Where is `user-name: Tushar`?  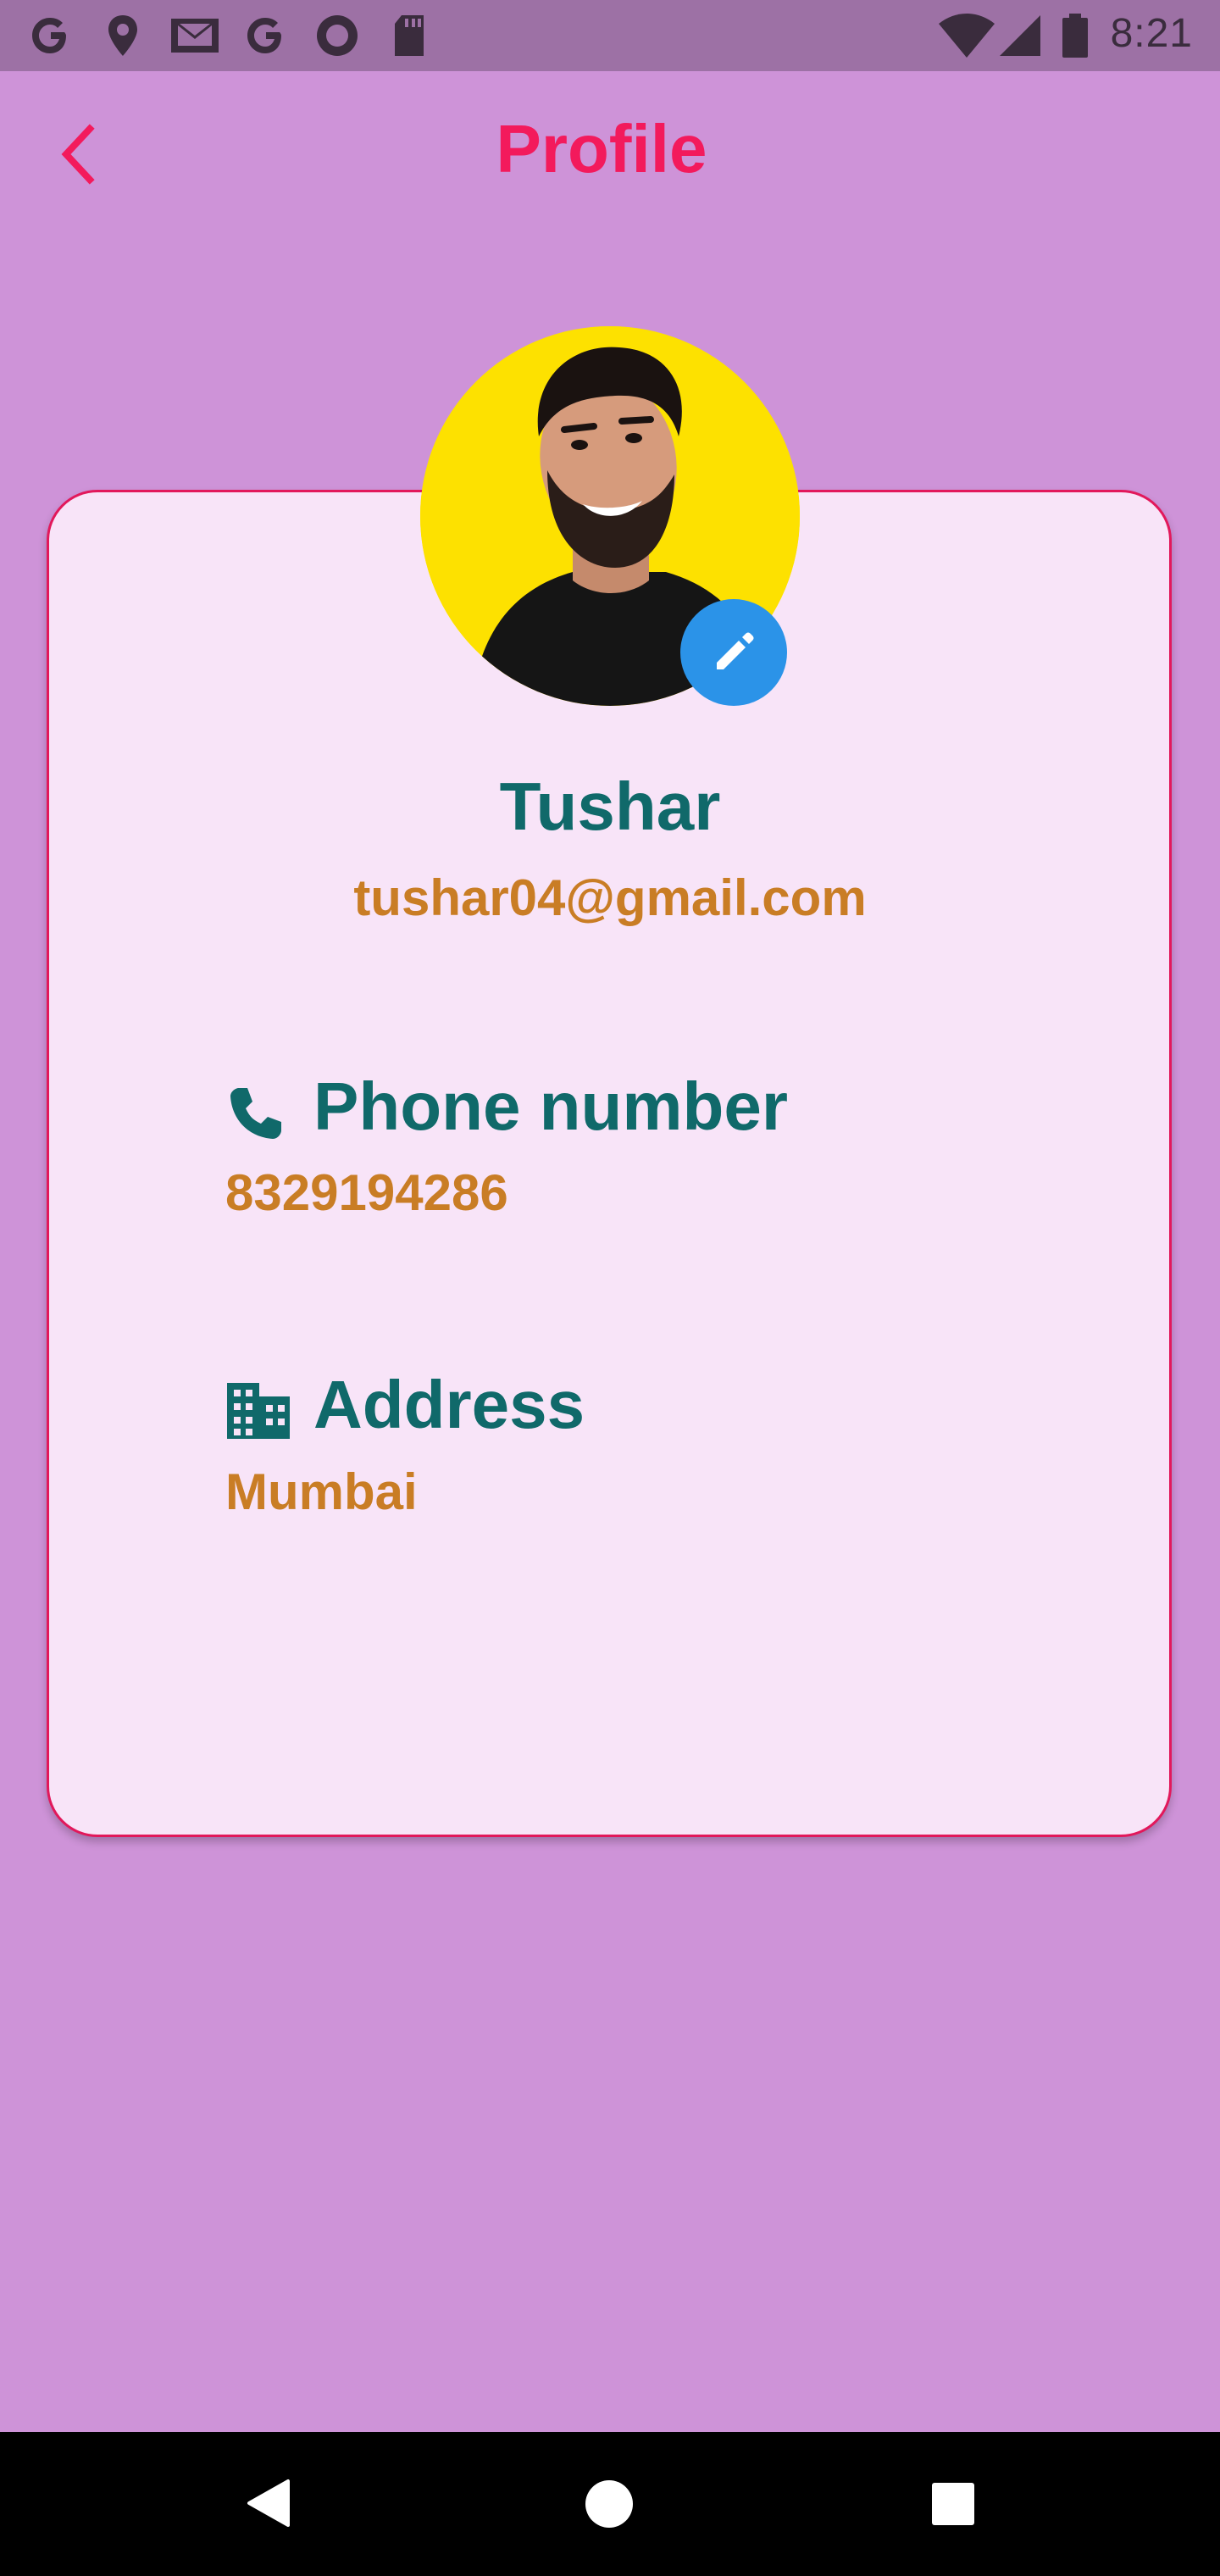
user-name: Tushar is located at coordinates (610, 806).